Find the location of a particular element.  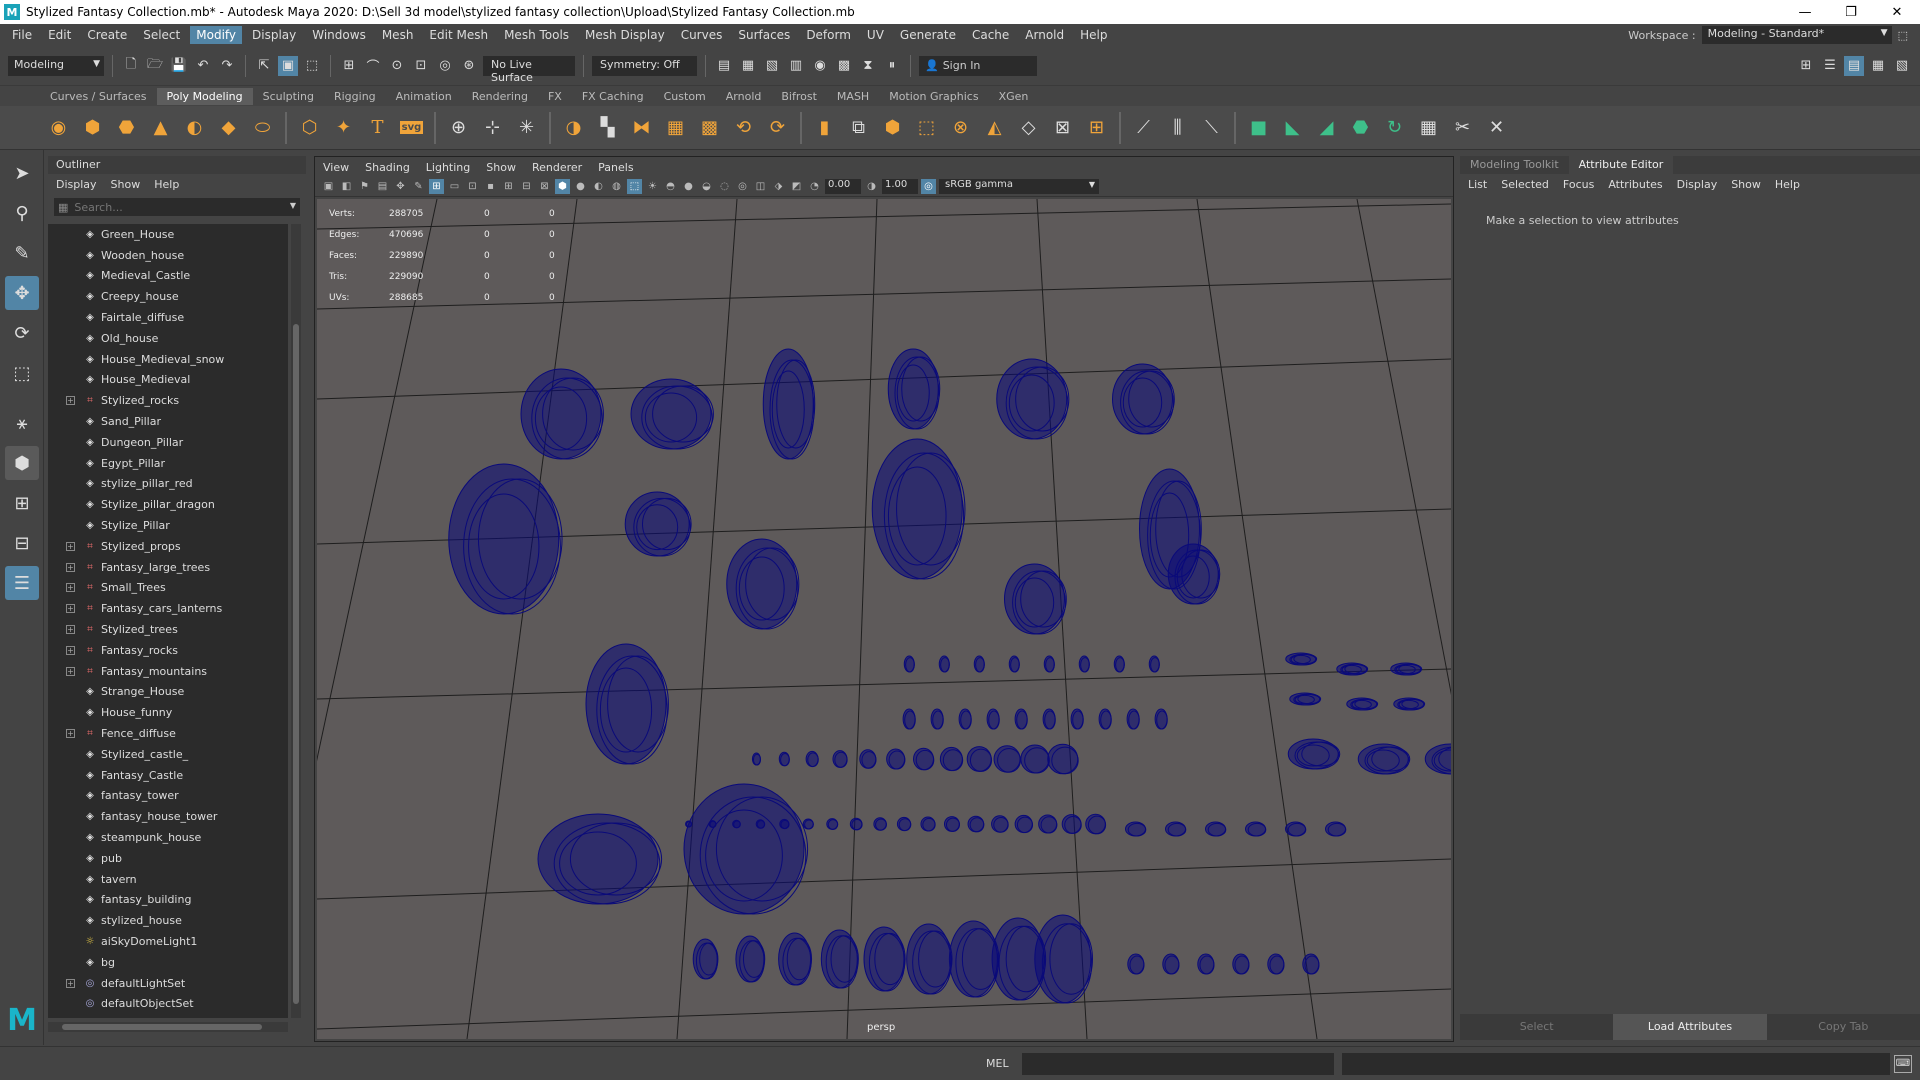

expand-icon: + is located at coordinates (70, 734).